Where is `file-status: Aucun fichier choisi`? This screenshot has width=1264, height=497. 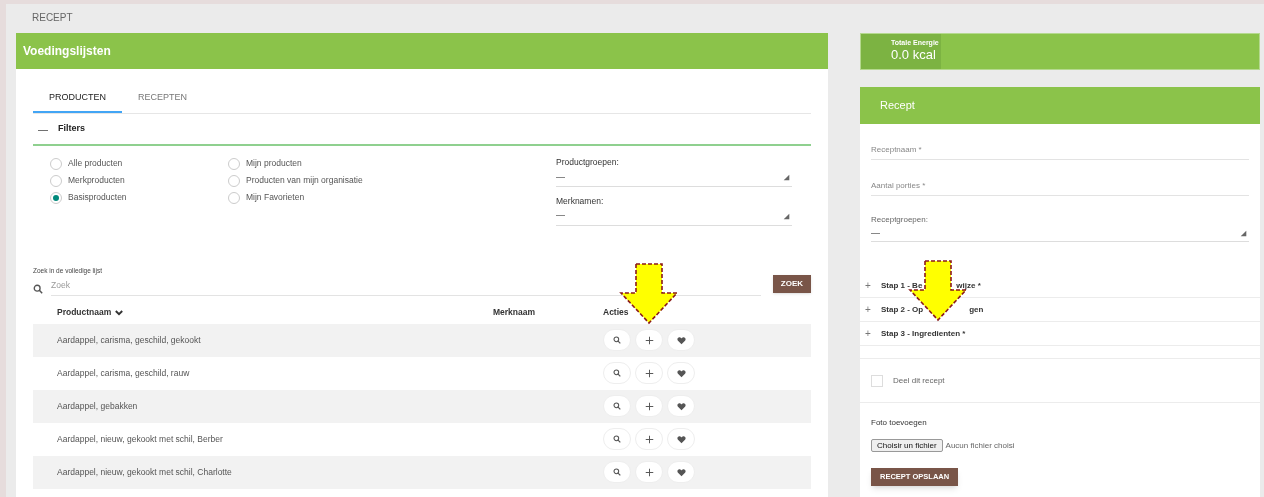 file-status: Aucun fichier choisi is located at coordinates (980, 445).